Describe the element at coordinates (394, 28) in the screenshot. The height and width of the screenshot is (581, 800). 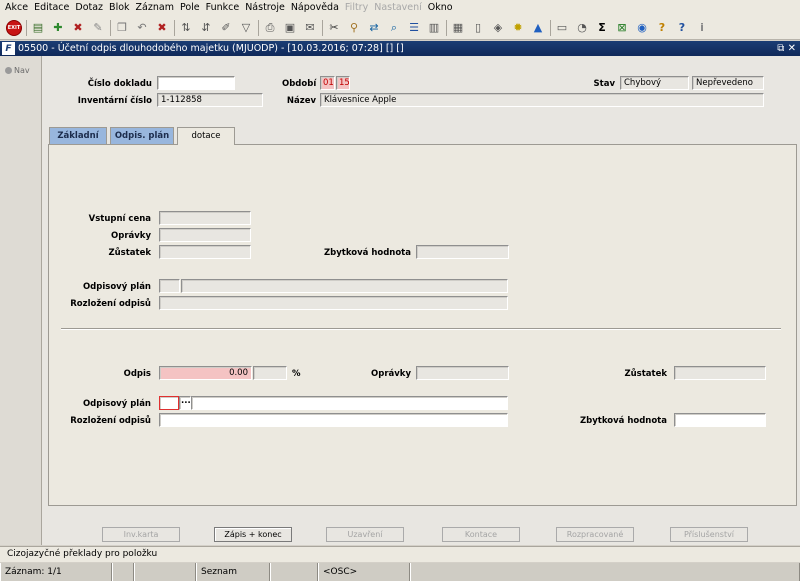
I see `search-icon: ⌕` at that location.